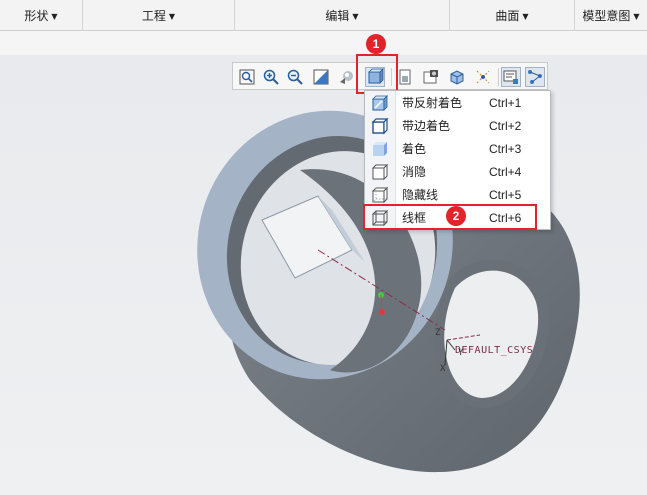  I want to click on ribbon-group-label: 形状, so click(36, 16).